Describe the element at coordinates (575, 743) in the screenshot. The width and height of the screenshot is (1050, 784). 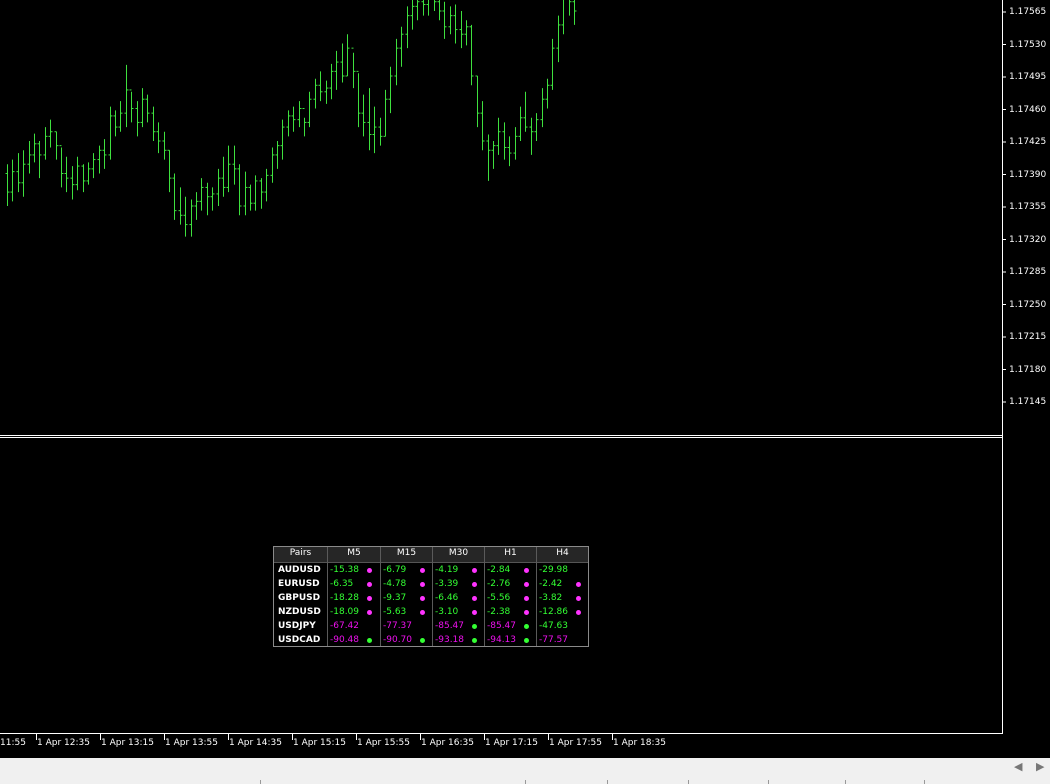
I see `time-label: 1 Apr 17:55` at that location.